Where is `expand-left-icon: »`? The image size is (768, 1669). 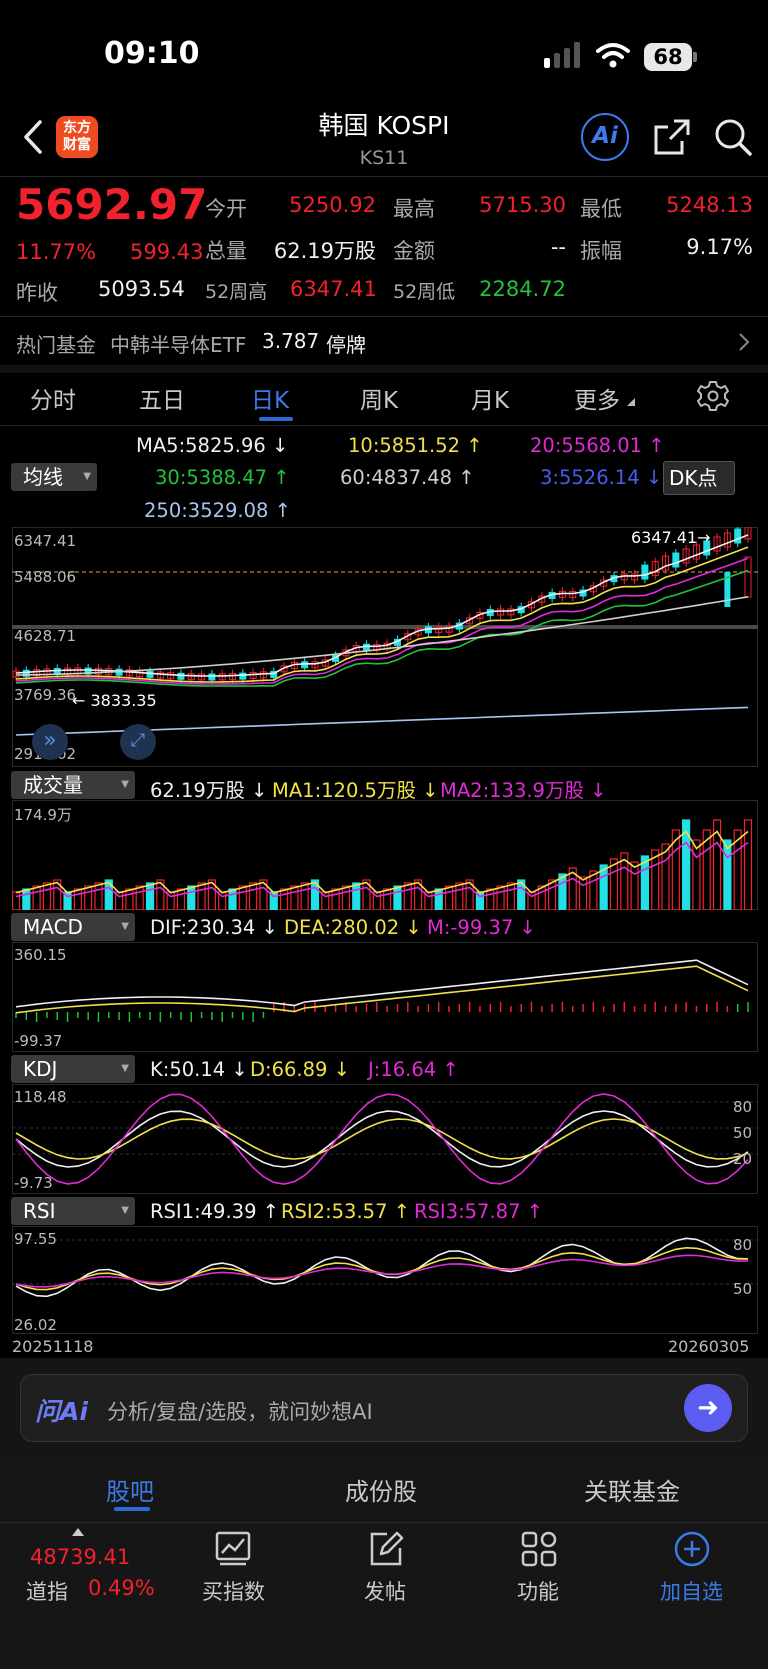 expand-left-icon: » is located at coordinates (50, 742).